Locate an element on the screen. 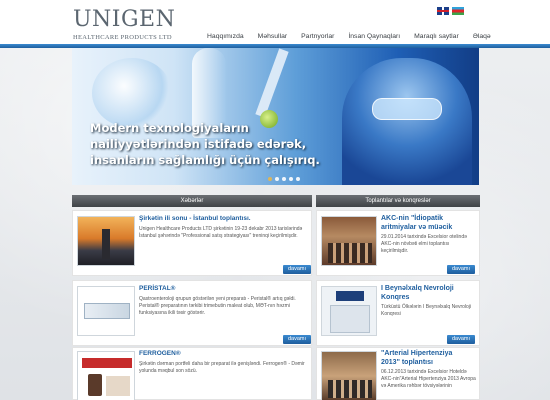 Image resolution: width=550 pixels, height=400 pixels. logo: UNIGEN HEALTHCARE PRODUCTS LTD is located at coordinates (124, 25).